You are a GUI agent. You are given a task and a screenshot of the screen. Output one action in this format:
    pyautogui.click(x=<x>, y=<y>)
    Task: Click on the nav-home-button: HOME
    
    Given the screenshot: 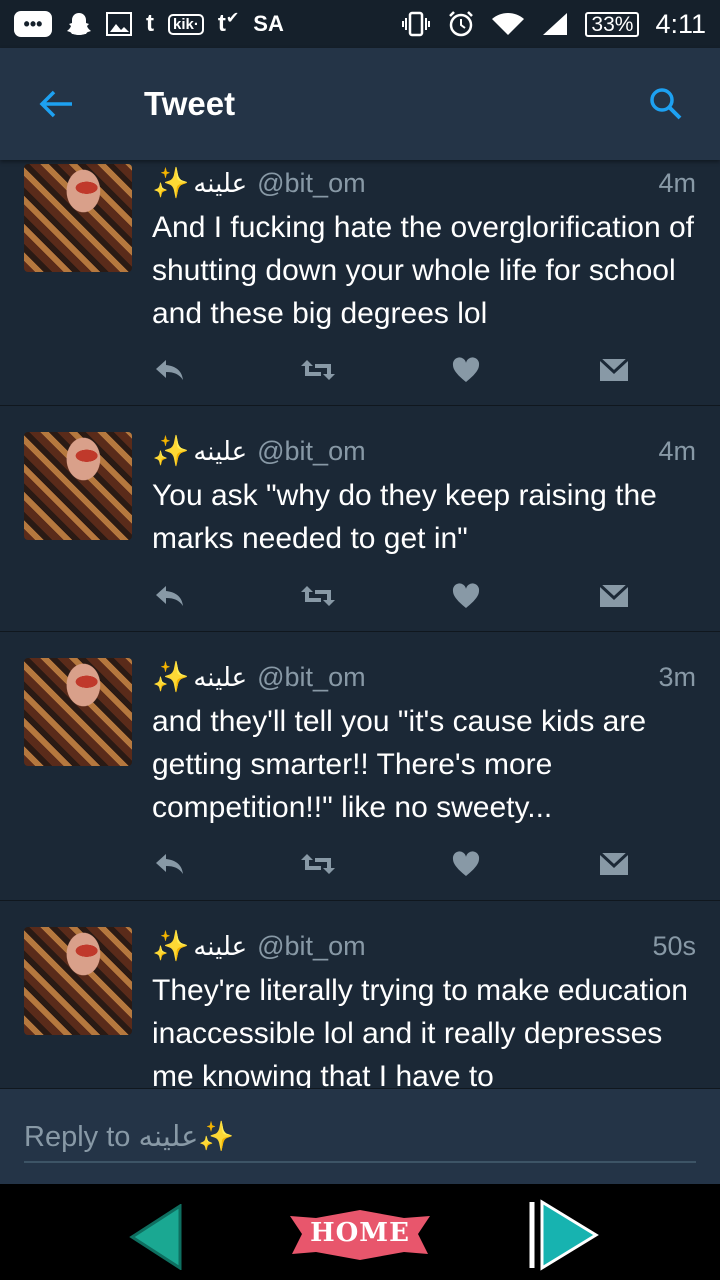 What is the action you would take?
    pyautogui.click(x=360, y=1238)
    